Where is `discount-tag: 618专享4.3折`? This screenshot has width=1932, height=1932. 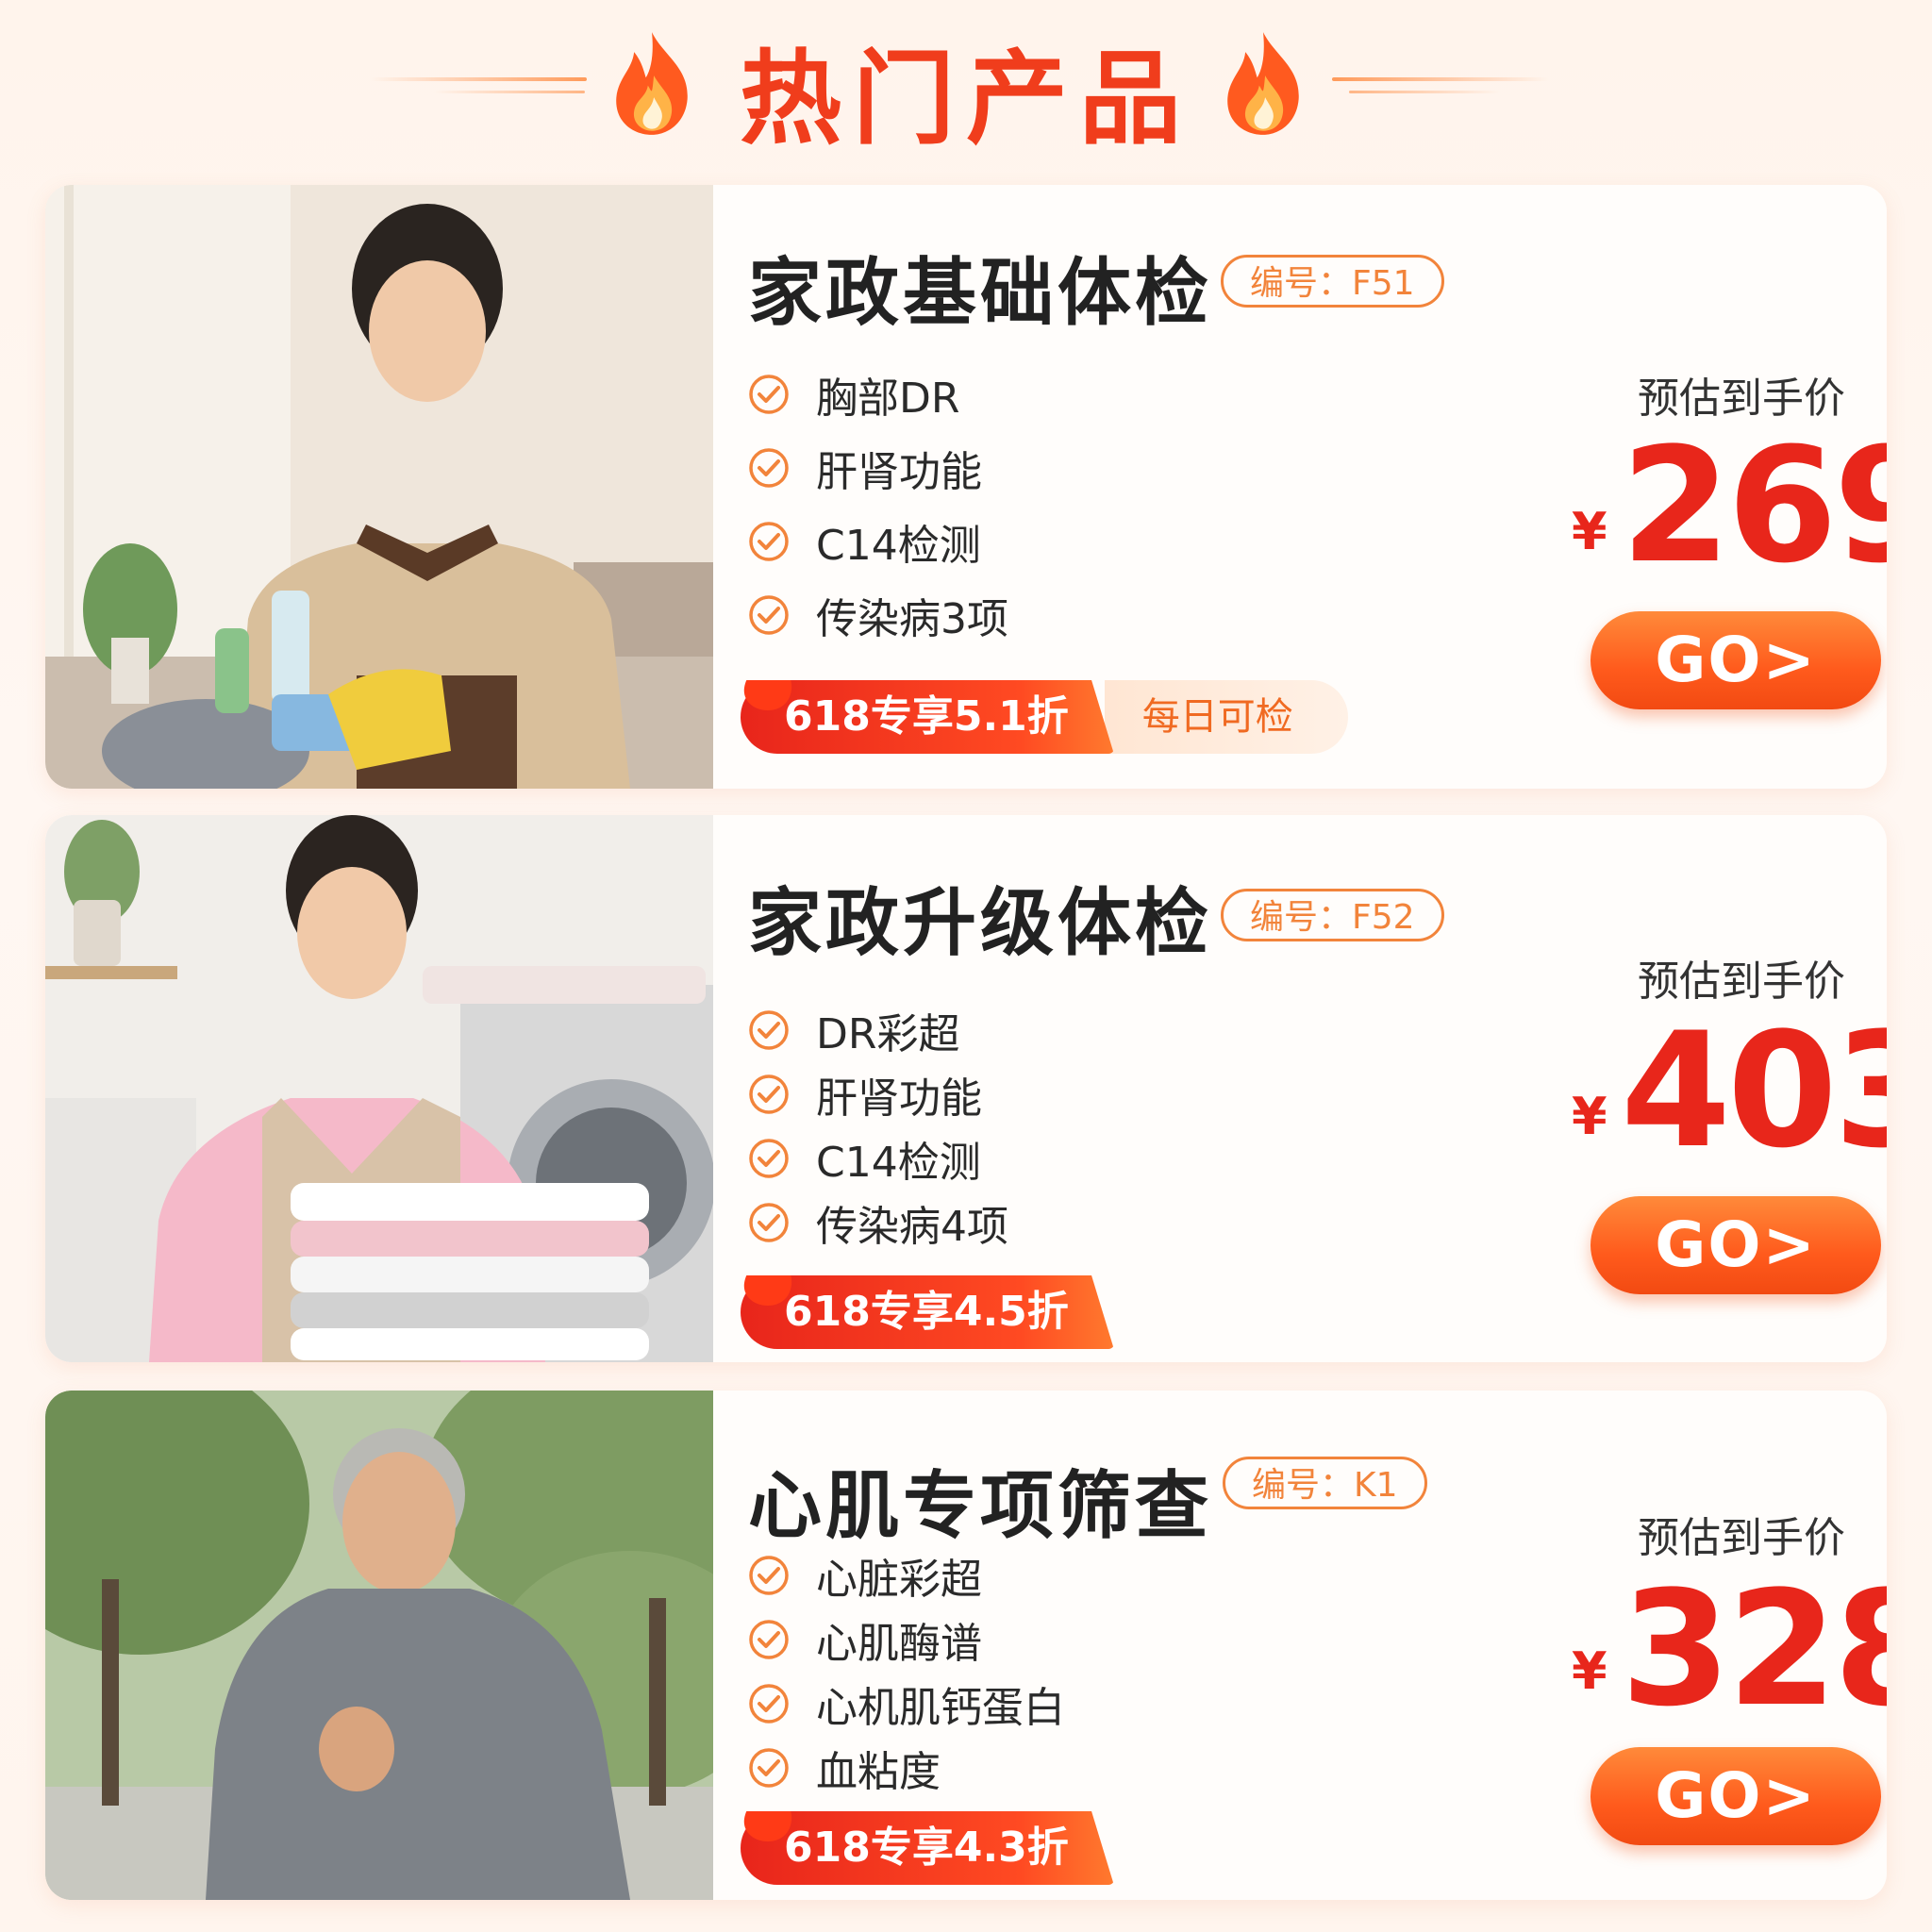
discount-tag: 618专享4.3折 is located at coordinates (927, 1848).